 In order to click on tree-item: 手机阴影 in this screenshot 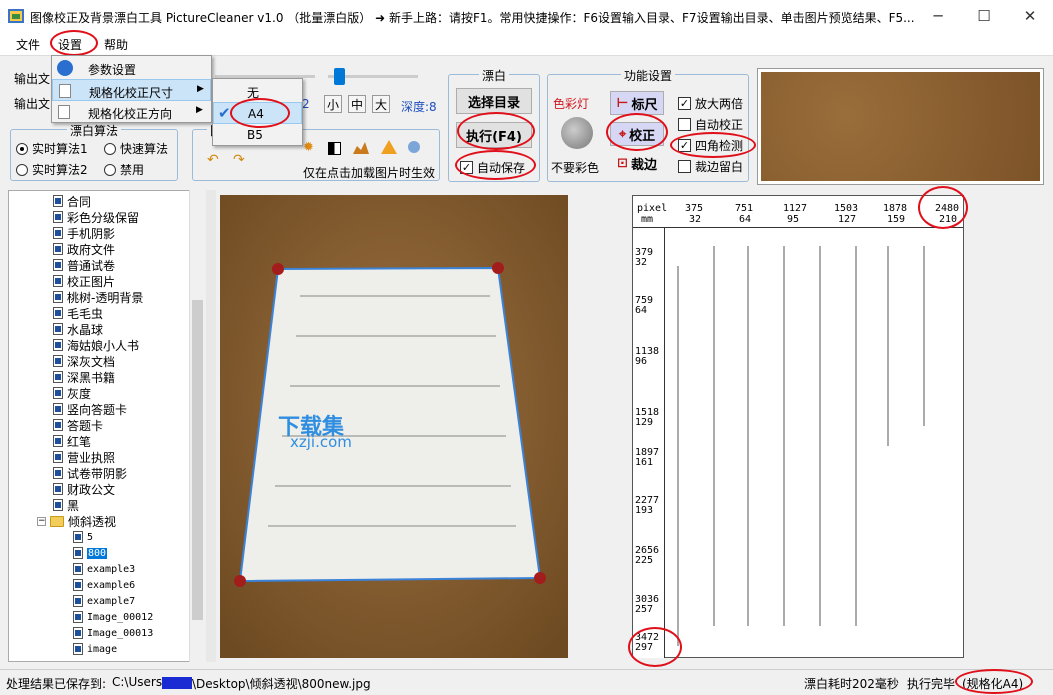, I will do `click(84, 233)`.